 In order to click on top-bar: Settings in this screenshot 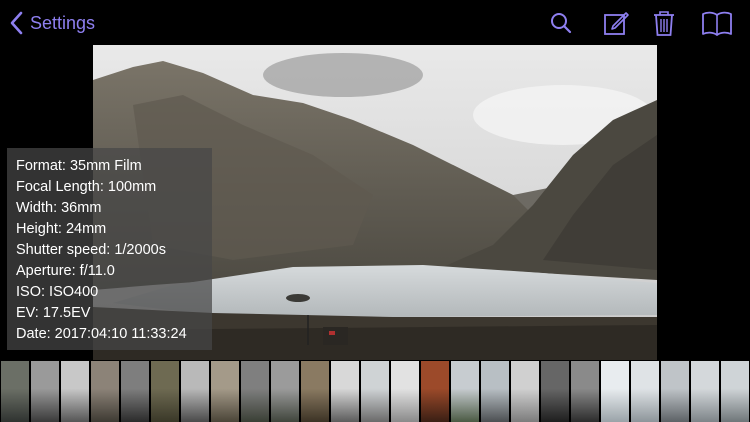, I will do `click(375, 22)`.